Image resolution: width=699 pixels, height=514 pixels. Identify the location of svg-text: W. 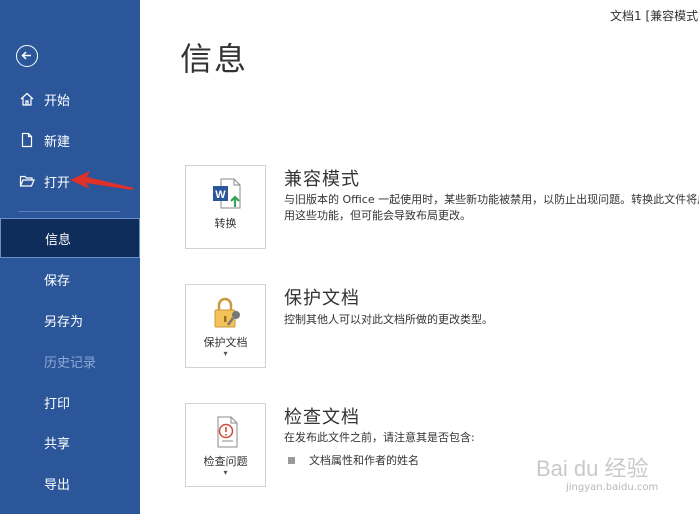
(220, 195).